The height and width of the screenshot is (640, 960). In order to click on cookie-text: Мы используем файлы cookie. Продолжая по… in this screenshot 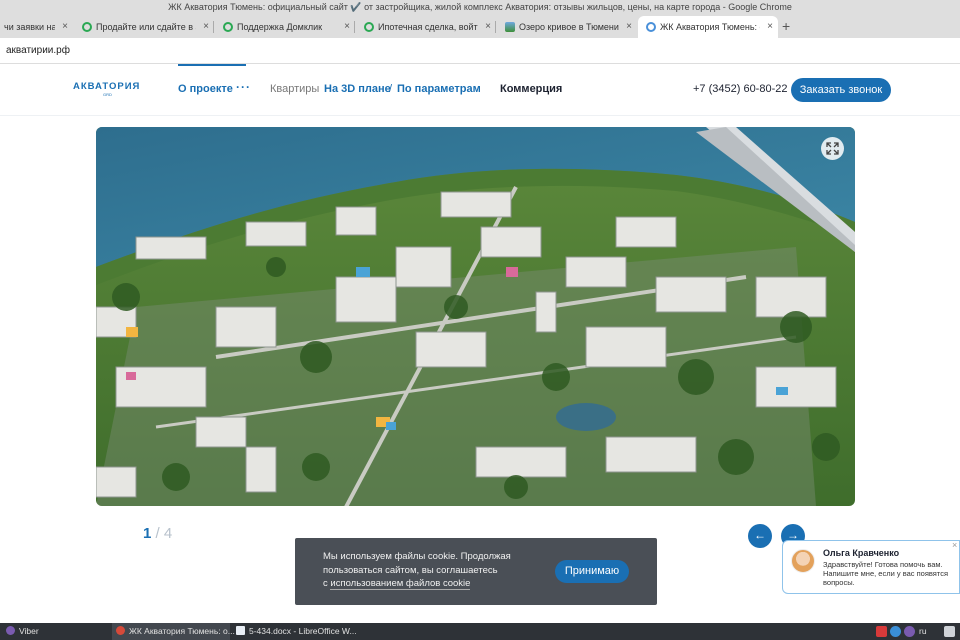, I will do `click(428, 570)`.